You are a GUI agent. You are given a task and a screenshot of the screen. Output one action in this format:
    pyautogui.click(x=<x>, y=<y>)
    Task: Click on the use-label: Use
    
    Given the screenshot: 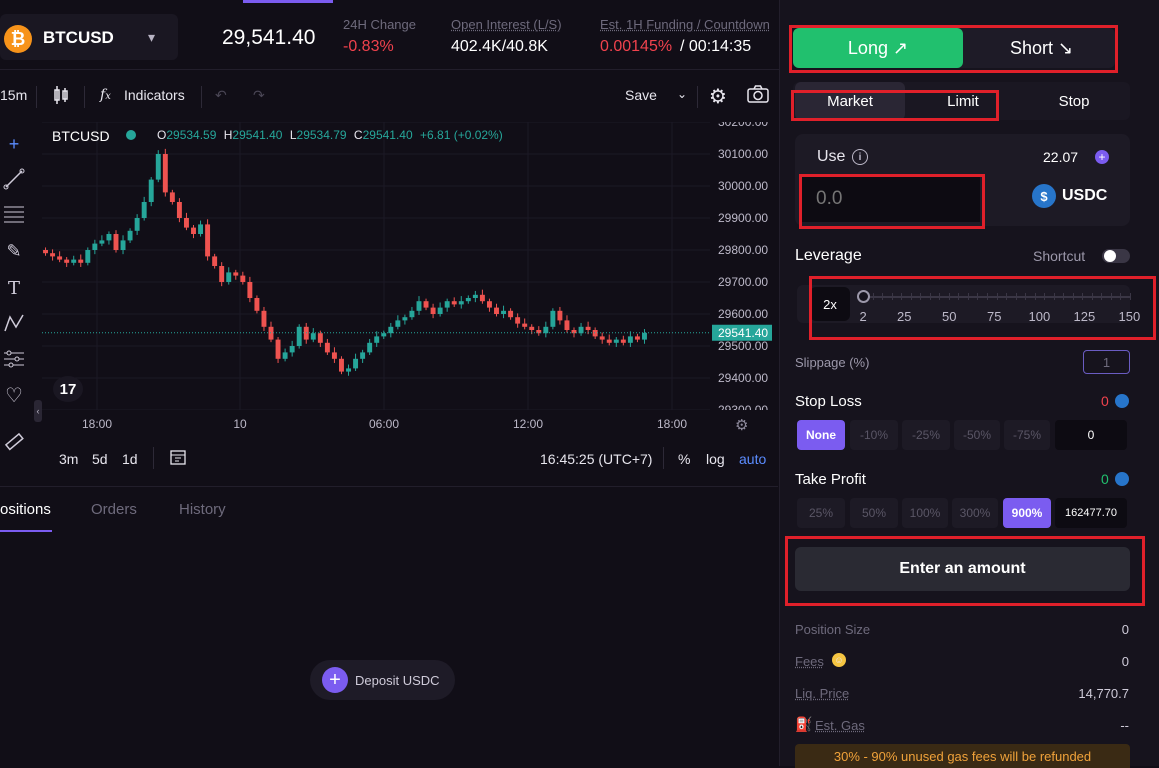 What is the action you would take?
    pyautogui.click(x=831, y=157)
    